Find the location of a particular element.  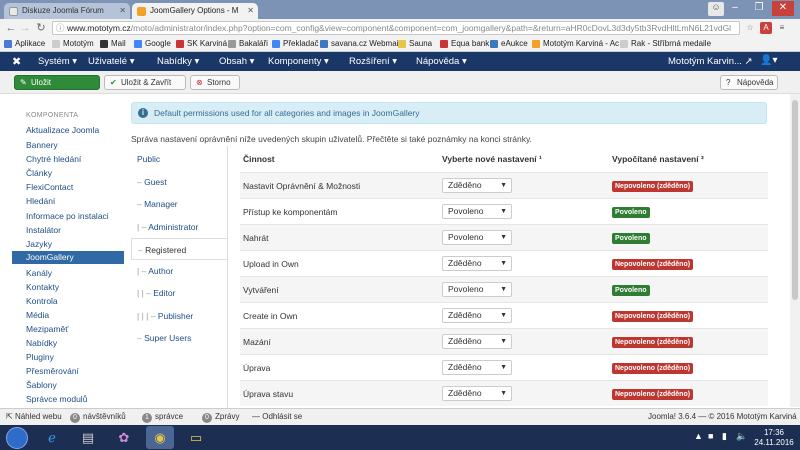

tab-diskuze: Diskuze Joomla Fórum ✕ is located at coordinates (67, 11).